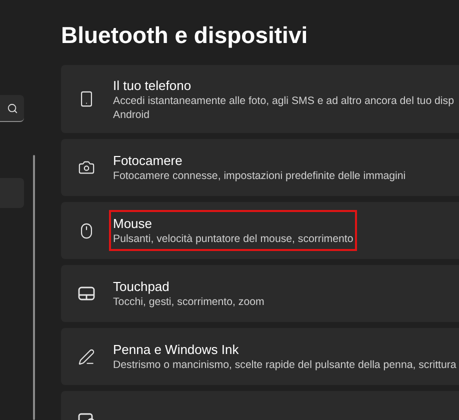  I want to click on card-description: Android, so click(132, 115).